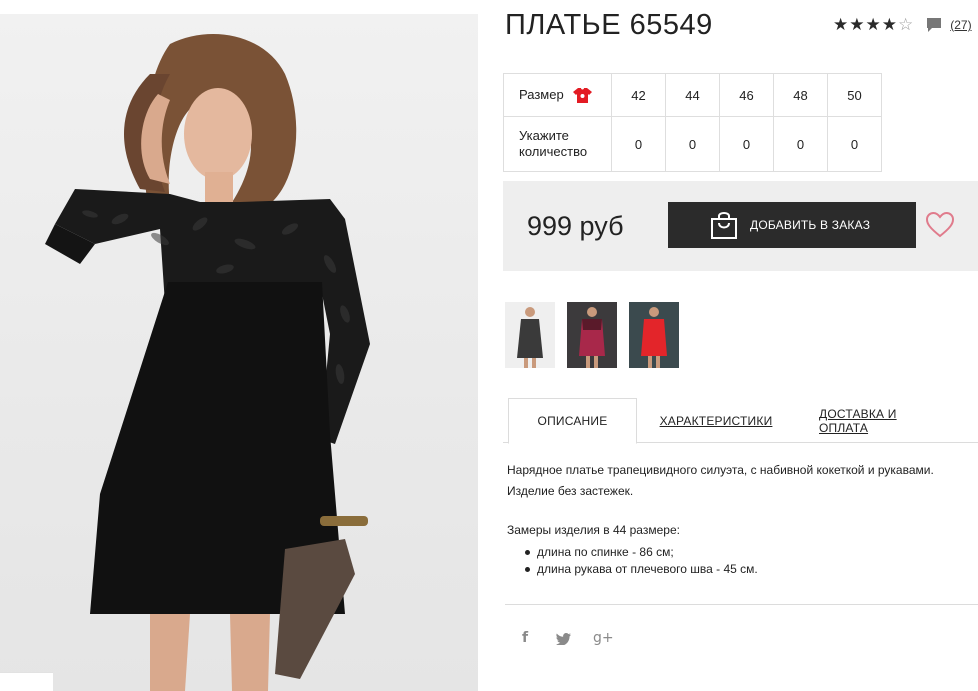 Image resolution: width=978 pixels, height=691 pixels. What do you see at coordinates (882, 420) in the screenshot?
I see `tab-delivery-payment: ДОСТАВКА И ОПЛАТА` at bounding box center [882, 420].